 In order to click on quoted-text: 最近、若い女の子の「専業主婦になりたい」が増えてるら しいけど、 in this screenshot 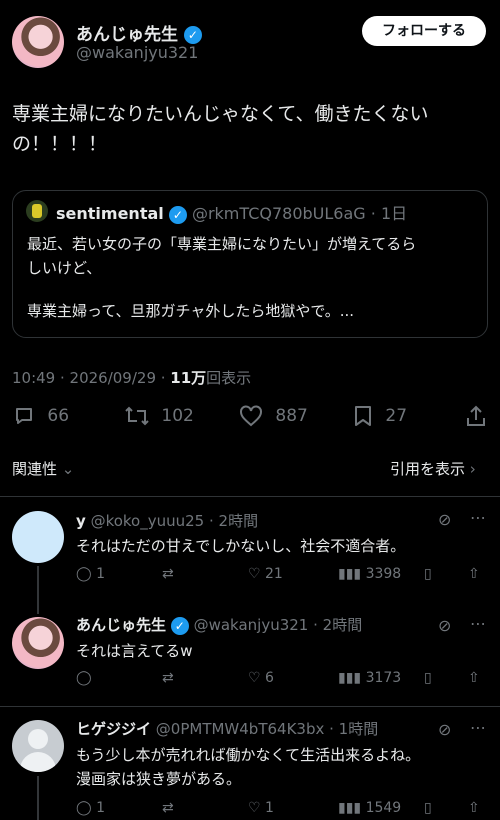, I will do `click(221, 256)`.